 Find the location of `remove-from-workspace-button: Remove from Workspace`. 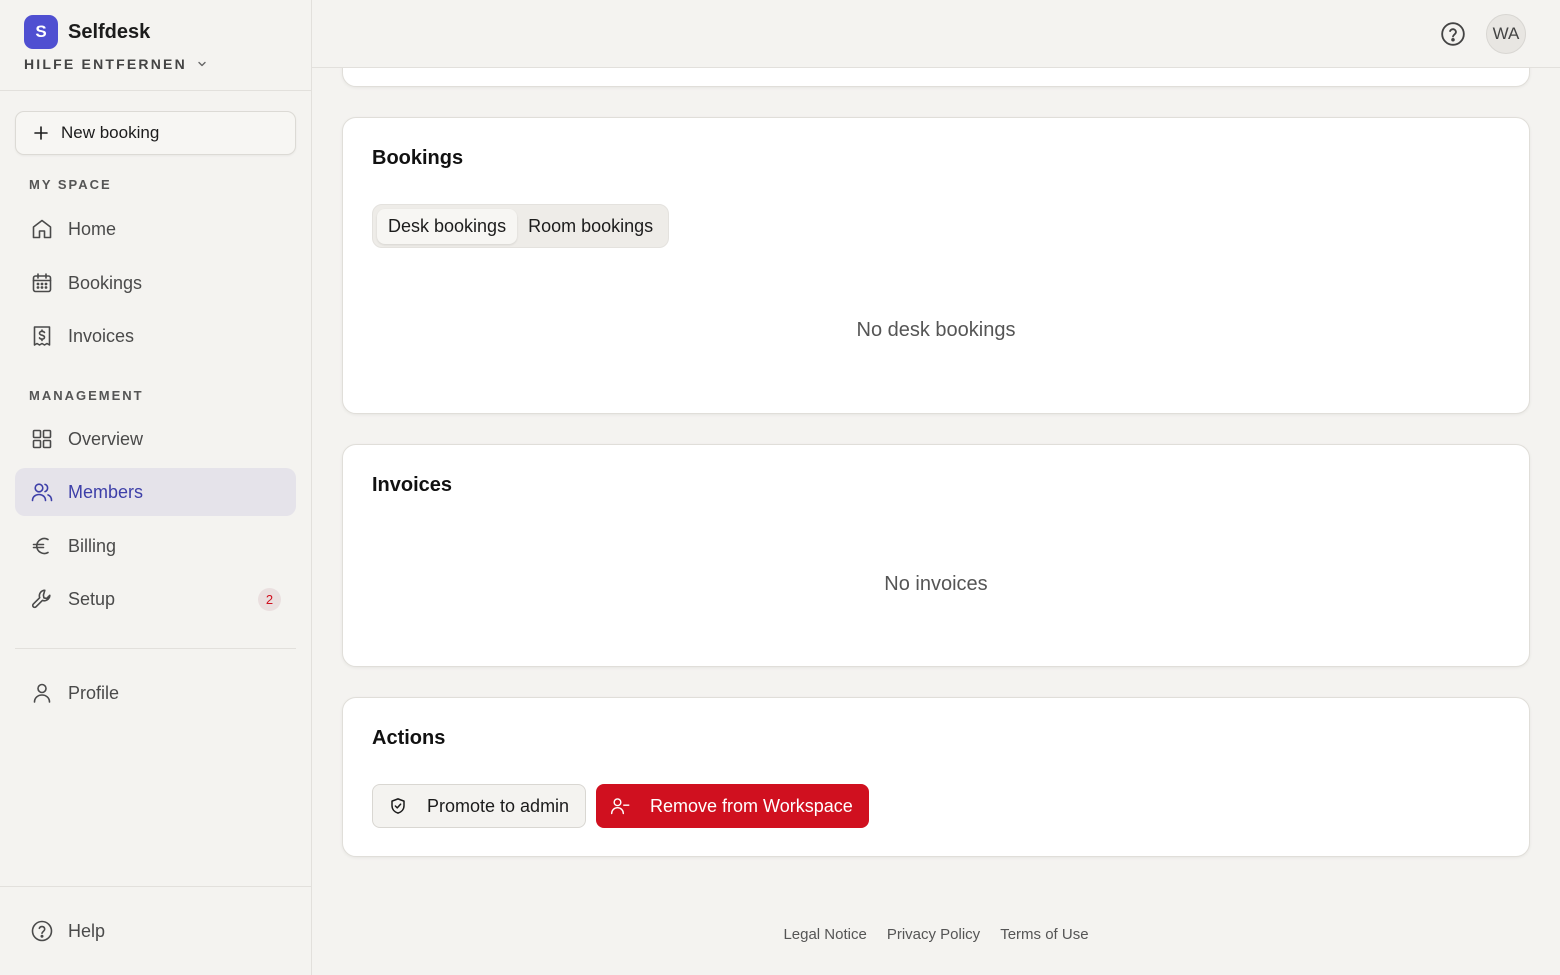

remove-from-workspace-button: Remove from Workspace is located at coordinates (732, 806).